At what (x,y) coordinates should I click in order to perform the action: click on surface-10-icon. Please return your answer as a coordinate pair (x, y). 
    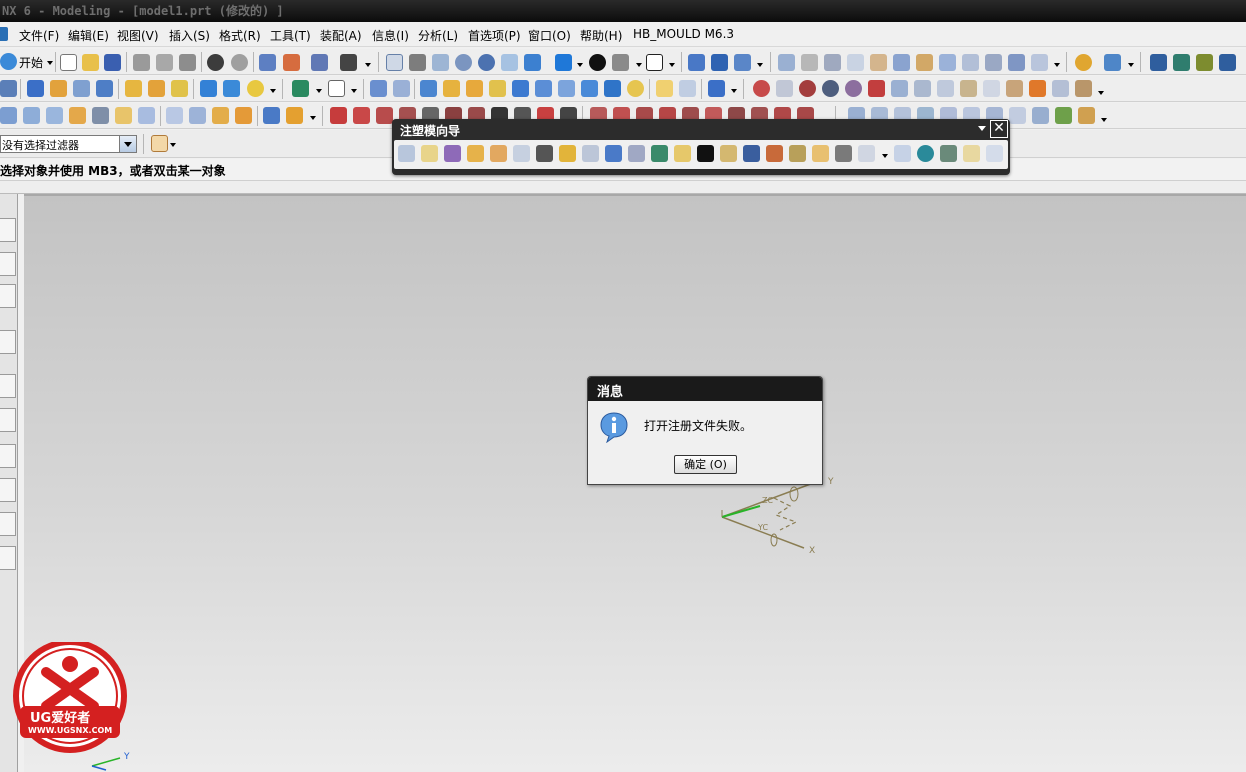
    Looking at the image, I should click on (220, 115).